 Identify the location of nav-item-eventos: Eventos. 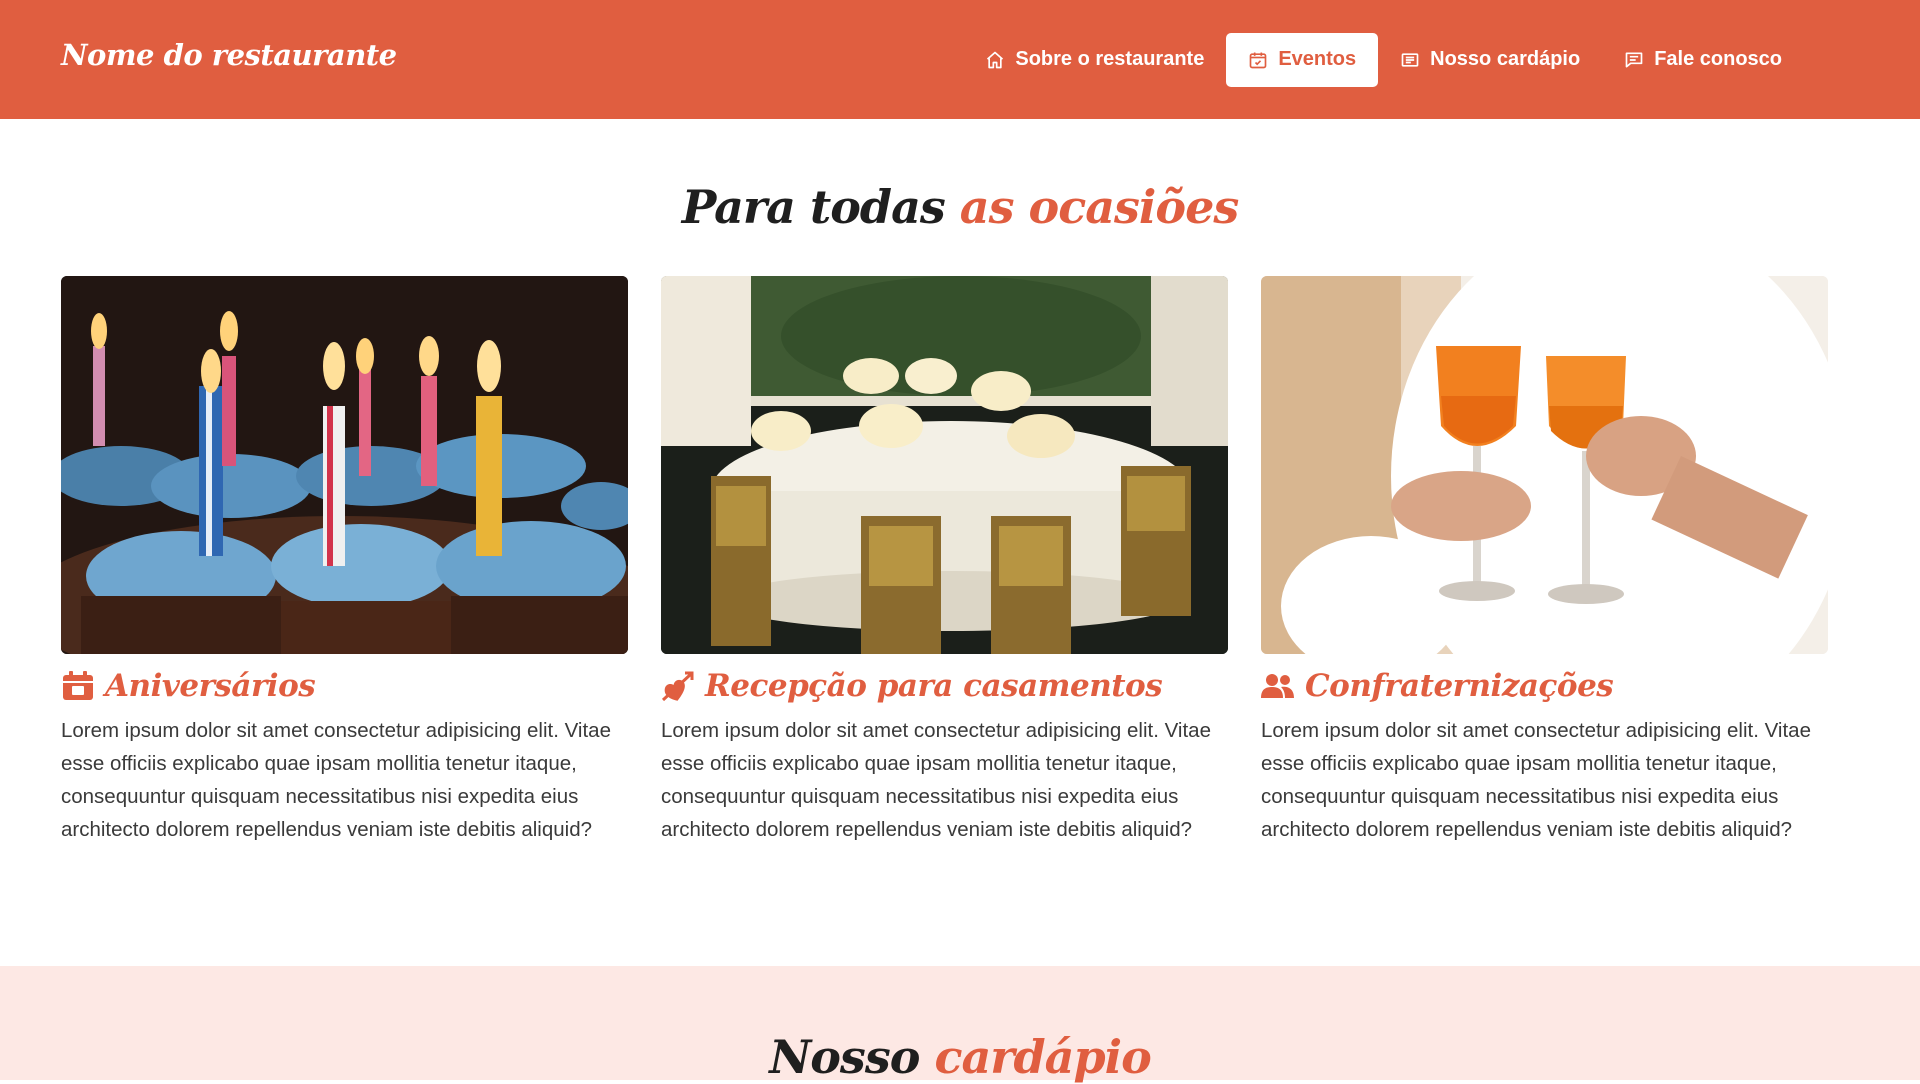
(1302, 59).